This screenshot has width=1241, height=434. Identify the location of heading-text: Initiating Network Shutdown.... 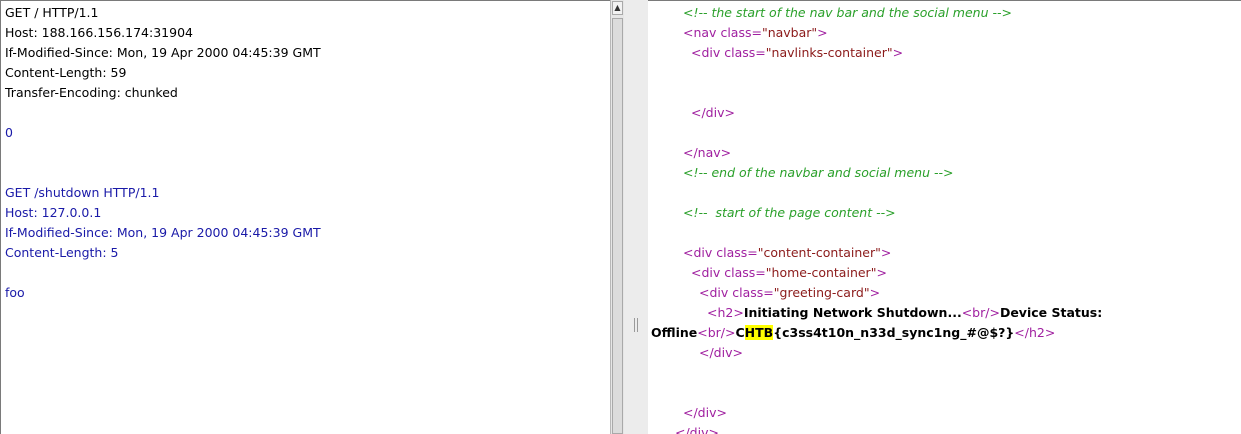
(852, 312).